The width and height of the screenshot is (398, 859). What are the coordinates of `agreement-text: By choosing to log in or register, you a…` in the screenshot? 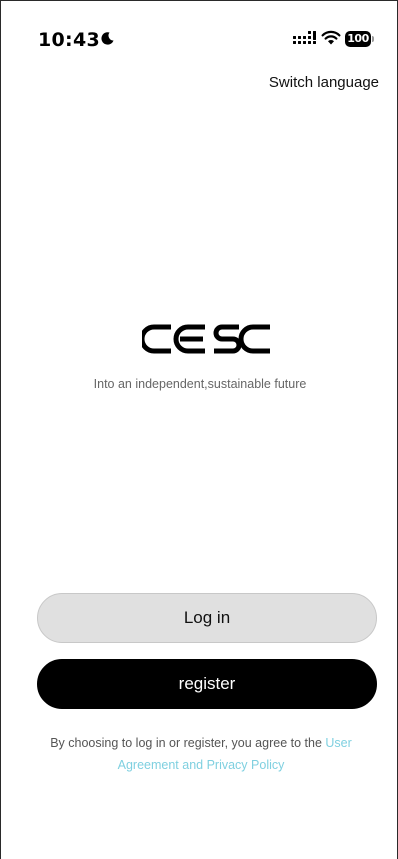 It's located at (201, 754).